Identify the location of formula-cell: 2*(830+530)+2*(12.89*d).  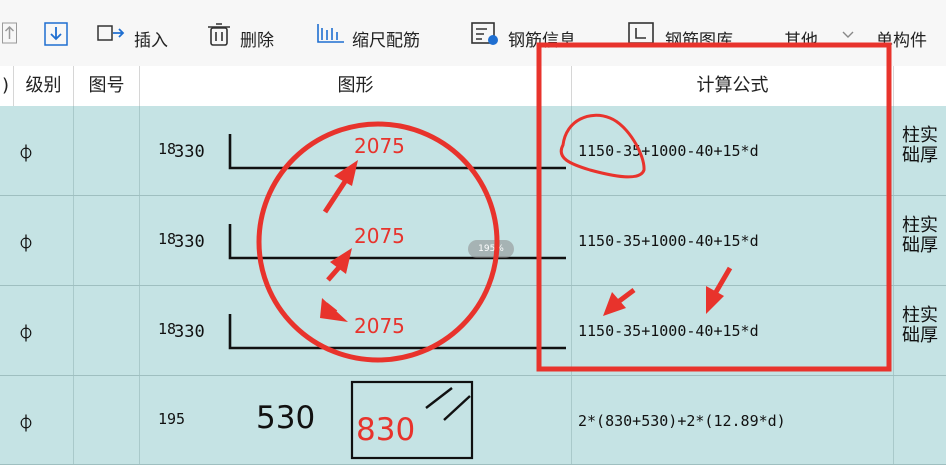
(733, 420).